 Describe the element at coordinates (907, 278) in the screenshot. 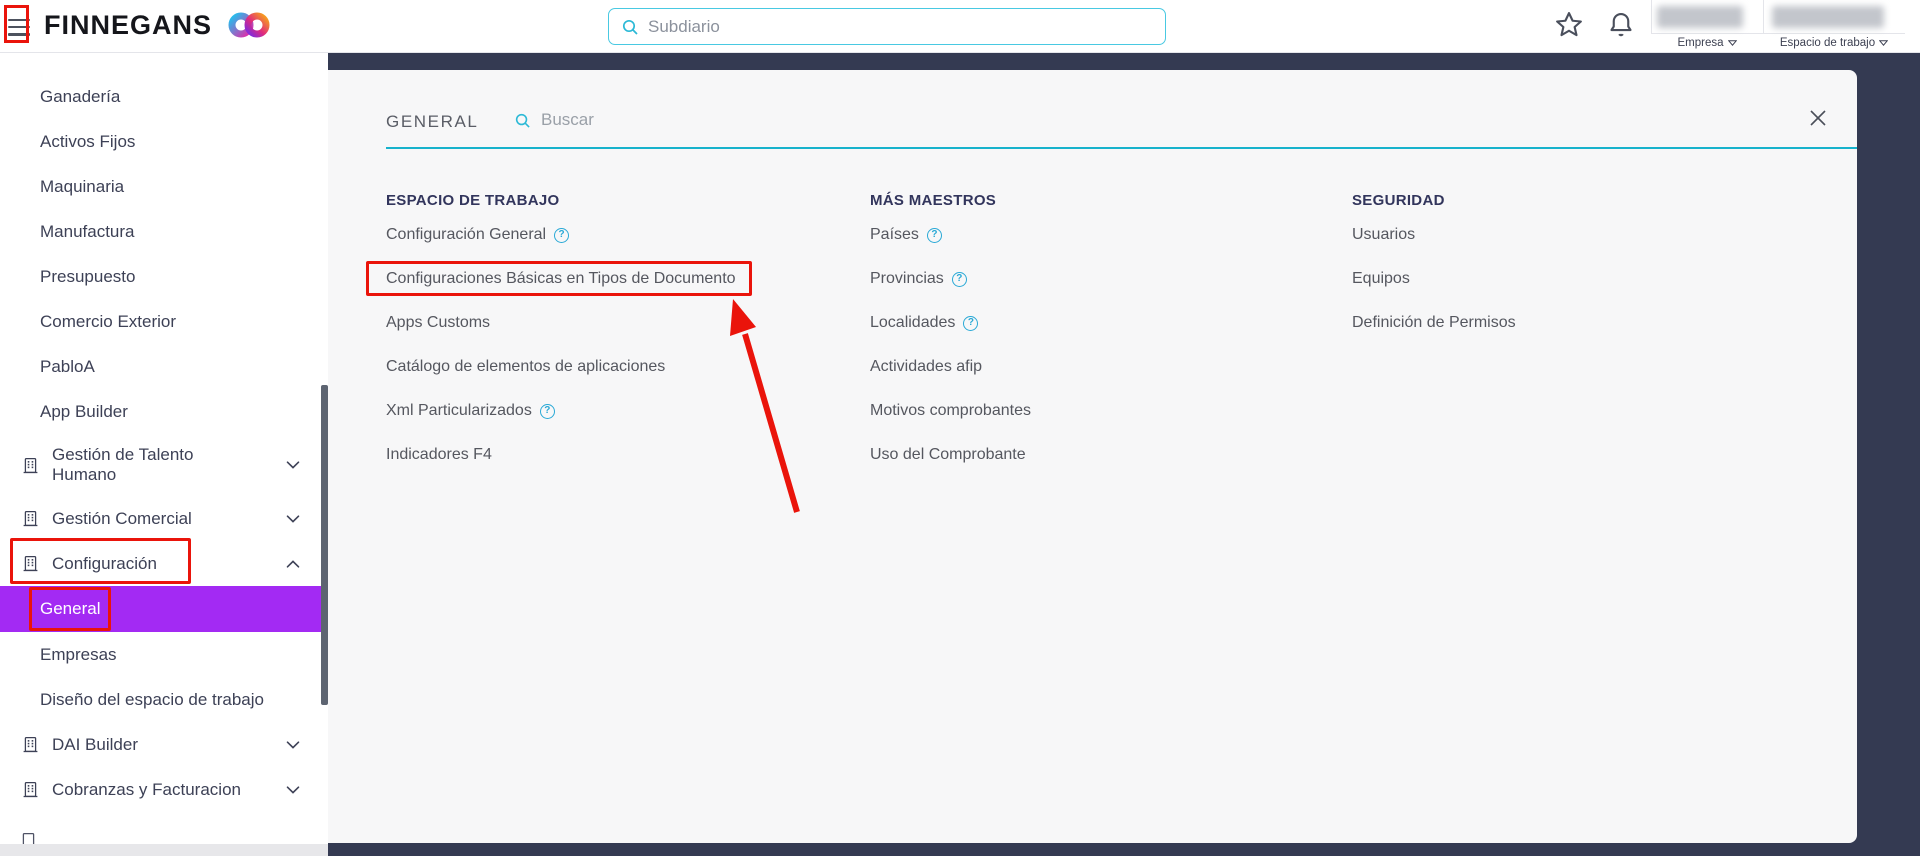

I see `menu-item-label: Provincias` at that location.